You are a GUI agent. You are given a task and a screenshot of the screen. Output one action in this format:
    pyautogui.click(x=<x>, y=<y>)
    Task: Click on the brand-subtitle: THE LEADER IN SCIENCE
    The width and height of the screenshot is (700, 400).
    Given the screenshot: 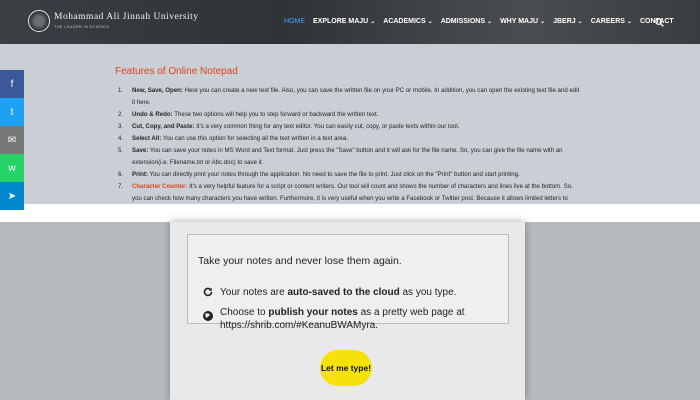 What is the action you would take?
    pyautogui.click(x=82, y=26)
    